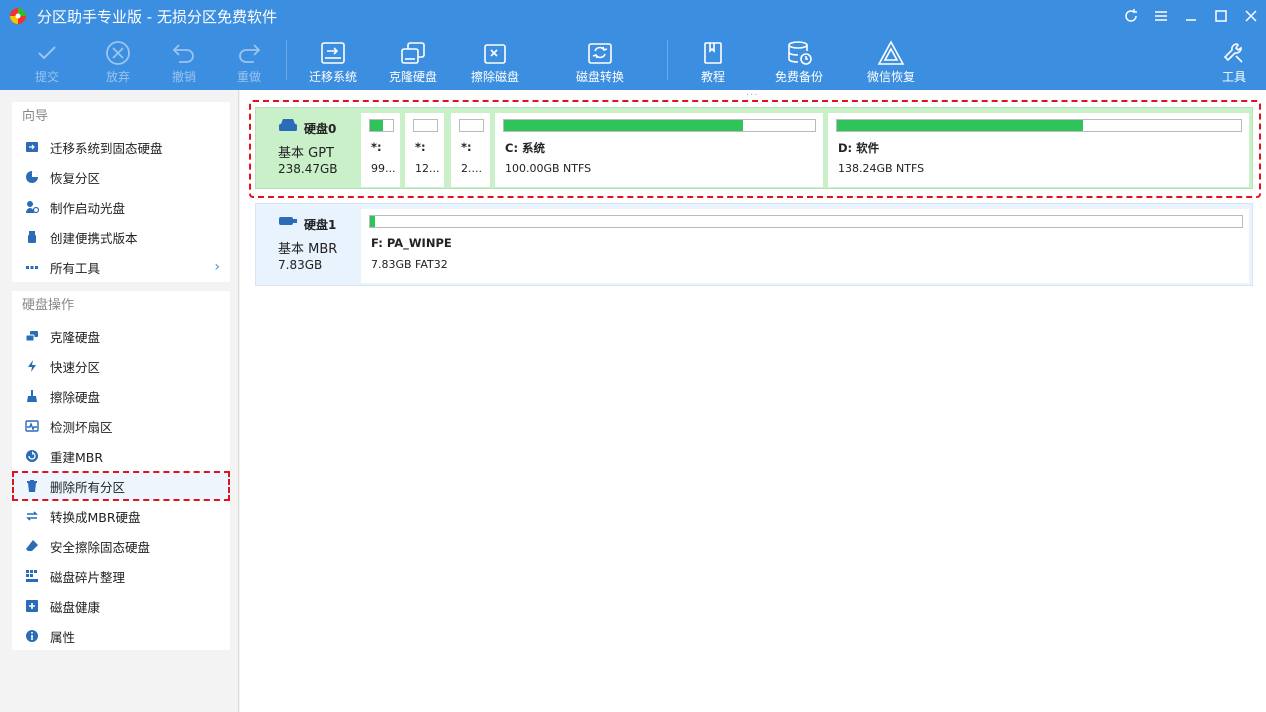 This screenshot has width=1266, height=712. I want to click on diskop-item-rebuild-mbr: 重建MBR, so click(121, 456).